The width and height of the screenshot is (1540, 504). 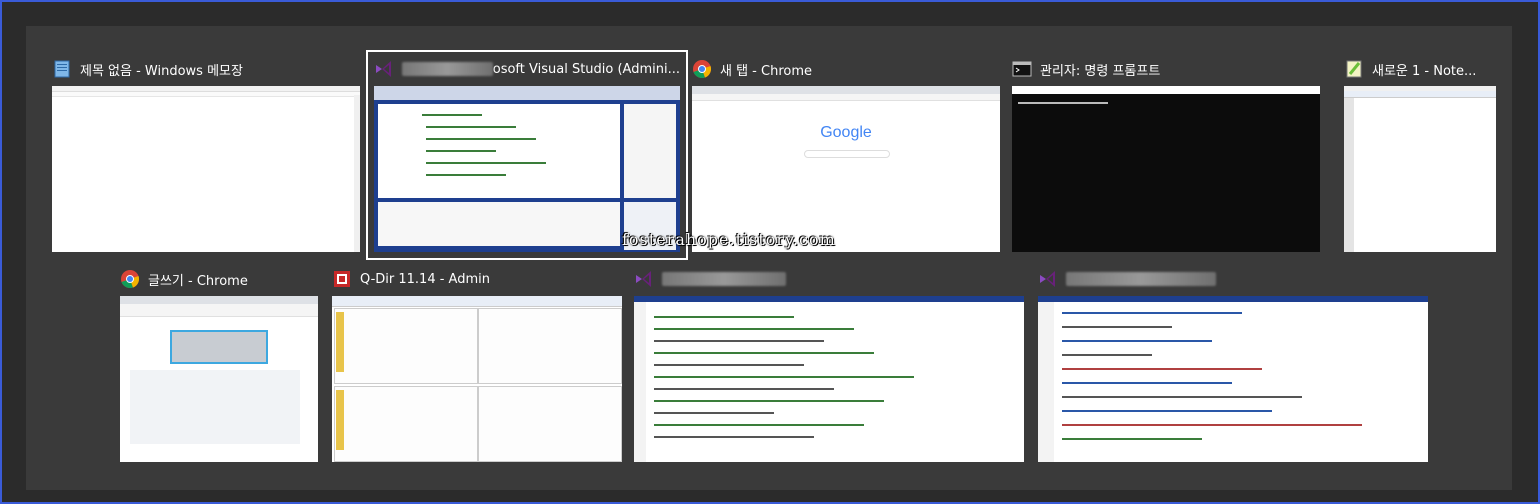 I want to click on q-dir-icon, so click(x=342, y=279).